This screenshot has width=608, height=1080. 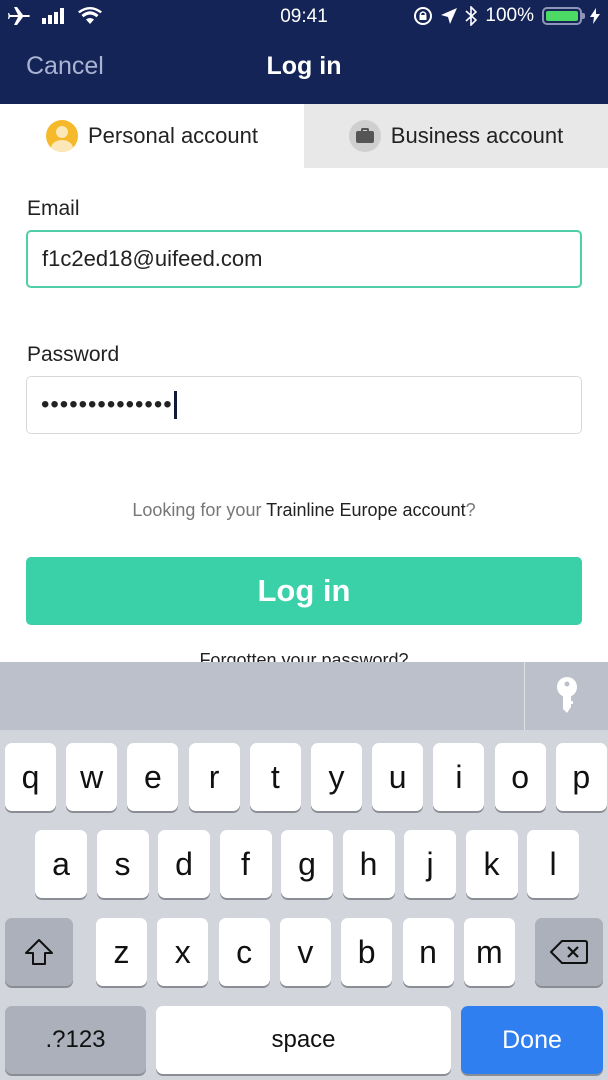 What do you see at coordinates (470, 510) in the screenshot?
I see `hint-suffix: ?` at bounding box center [470, 510].